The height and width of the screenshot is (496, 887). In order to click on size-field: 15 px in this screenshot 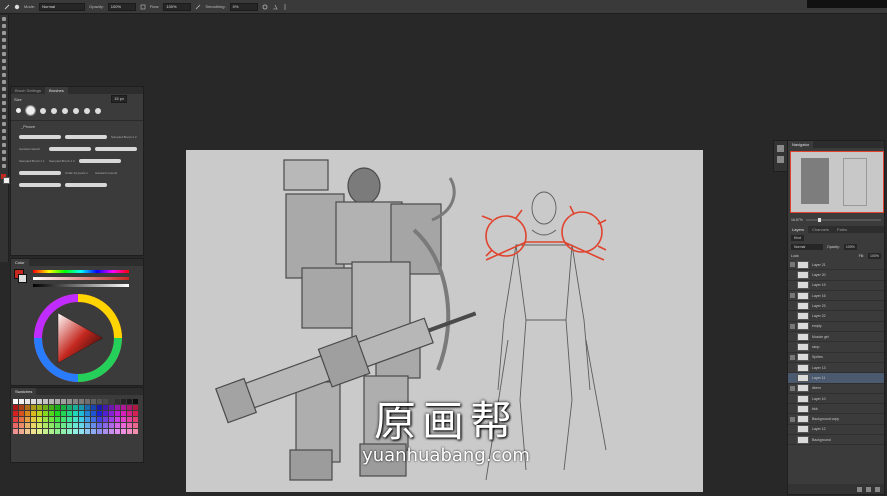, I will do `click(119, 99)`.